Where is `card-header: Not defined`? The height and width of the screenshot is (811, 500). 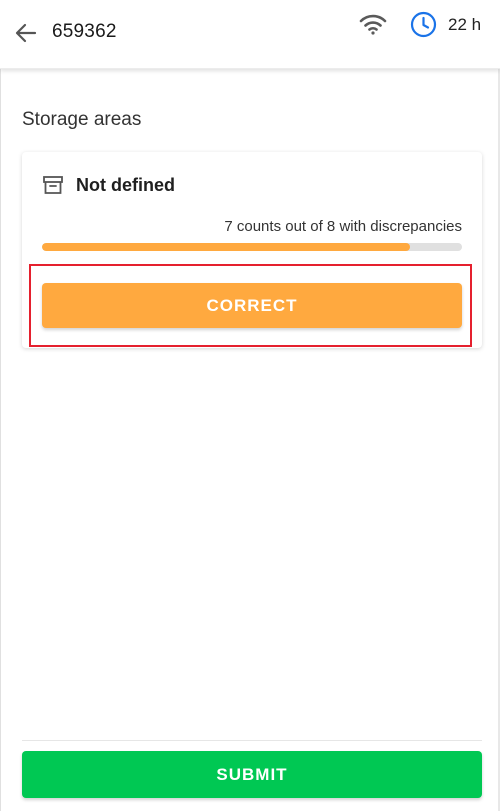 card-header: Not defined is located at coordinates (108, 185).